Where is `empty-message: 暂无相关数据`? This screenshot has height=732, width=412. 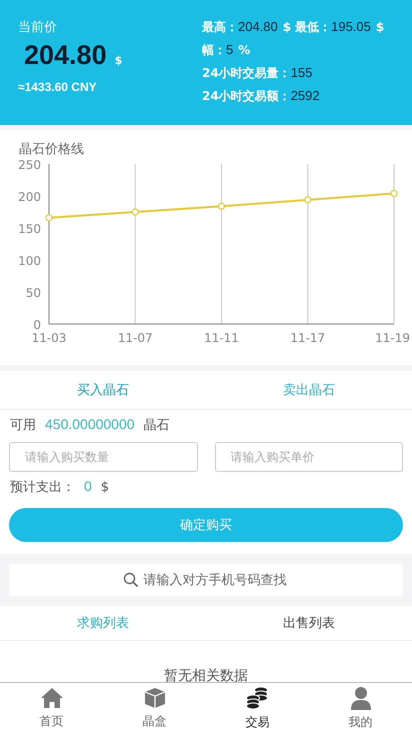
empty-message: 暂无相关数据 is located at coordinates (206, 676).